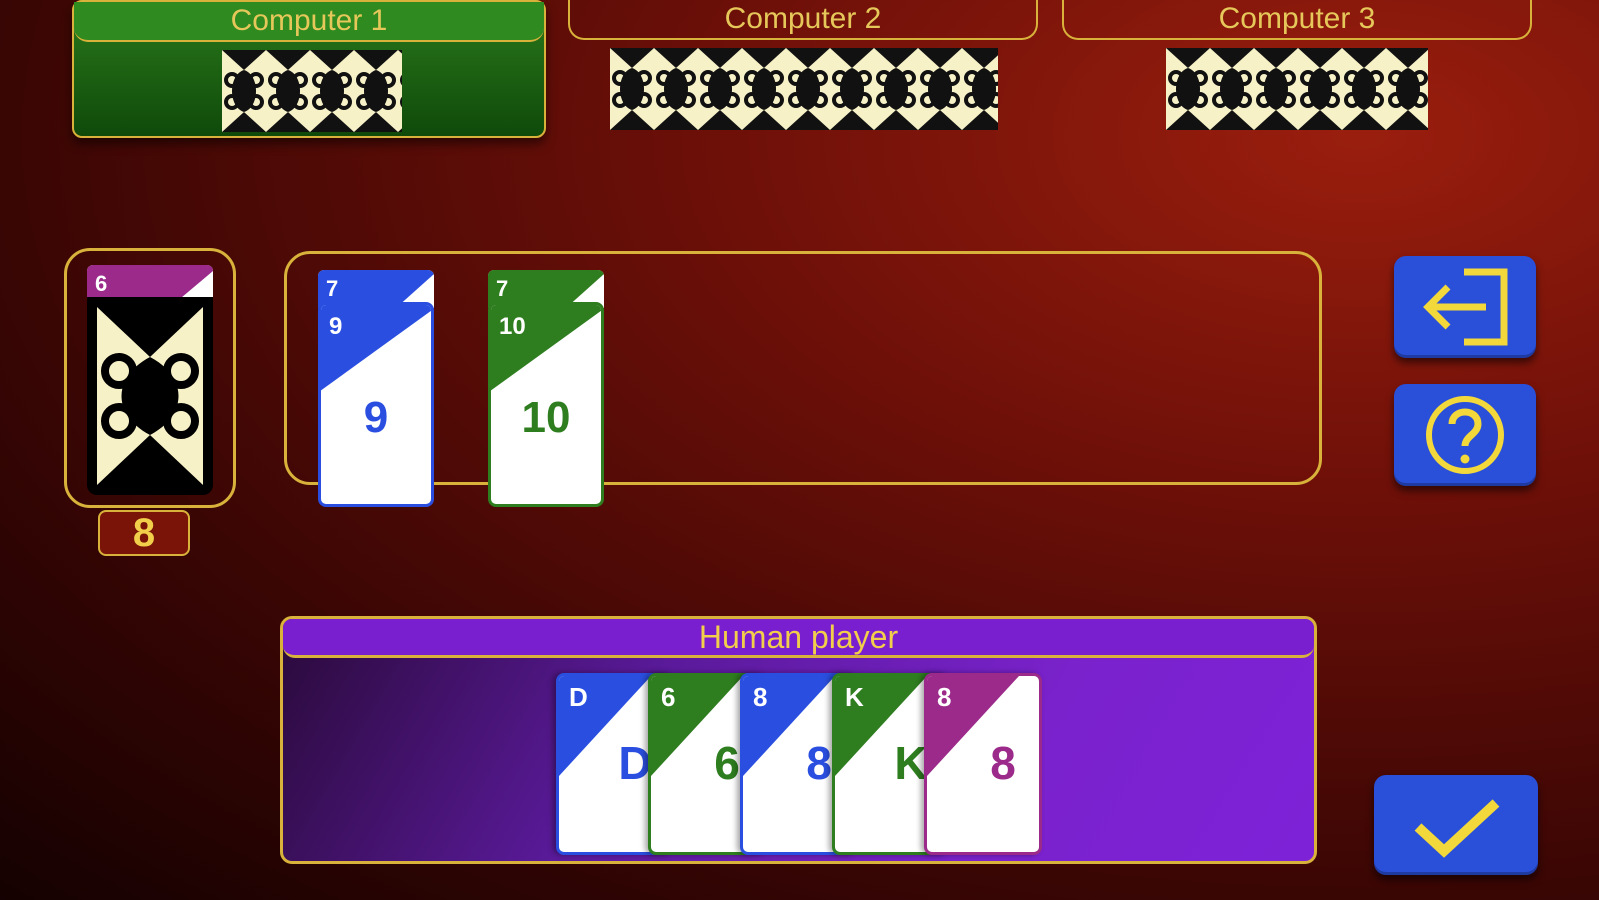  I want to click on opponent-name: Computer 1, so click(309, 22).